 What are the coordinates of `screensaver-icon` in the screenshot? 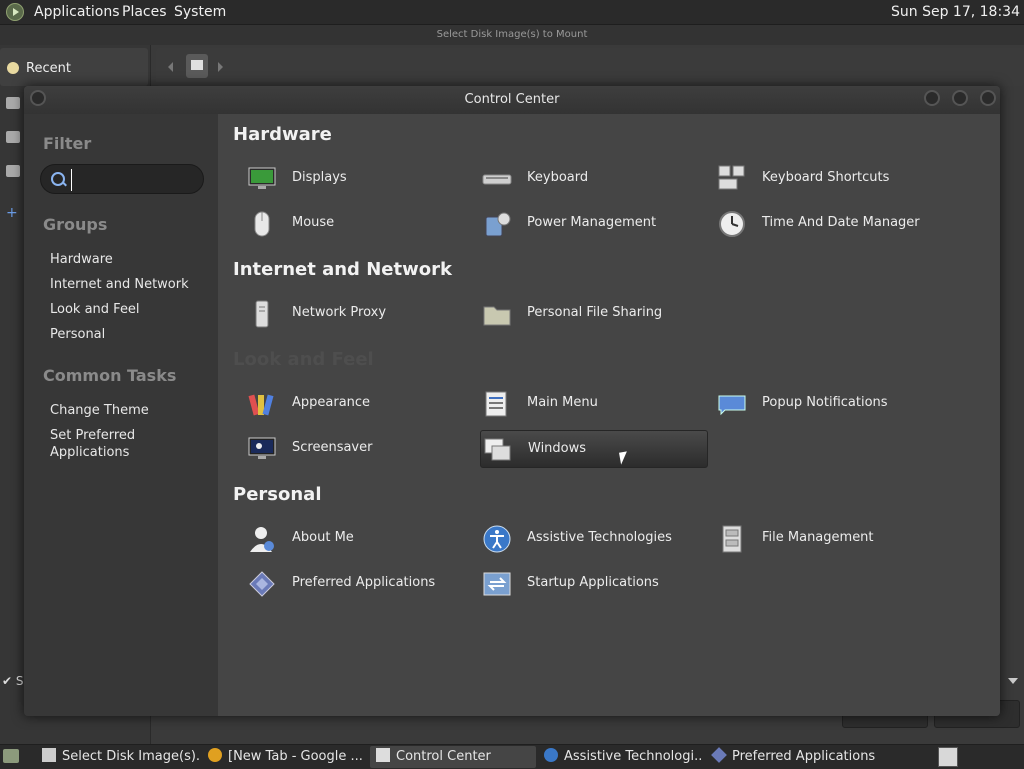 It's located at (262, 448).